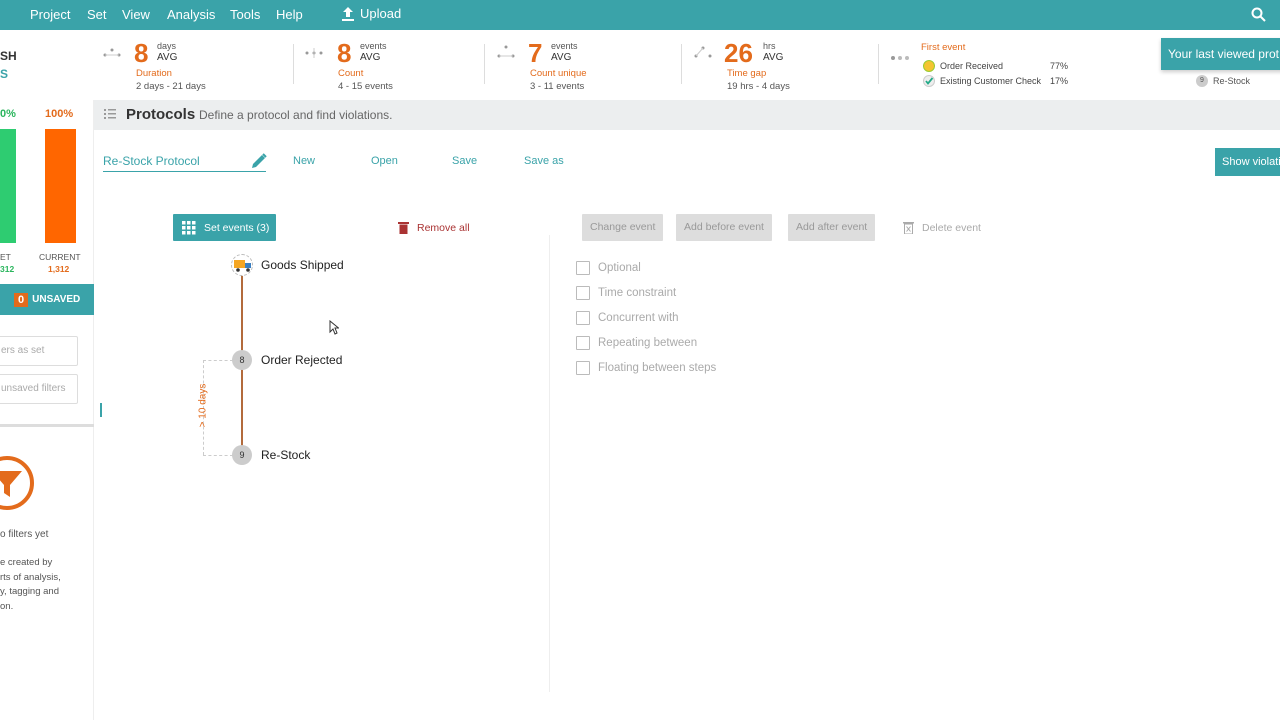  I want to click on set-events-button: Set events (3), so click(224, 227).